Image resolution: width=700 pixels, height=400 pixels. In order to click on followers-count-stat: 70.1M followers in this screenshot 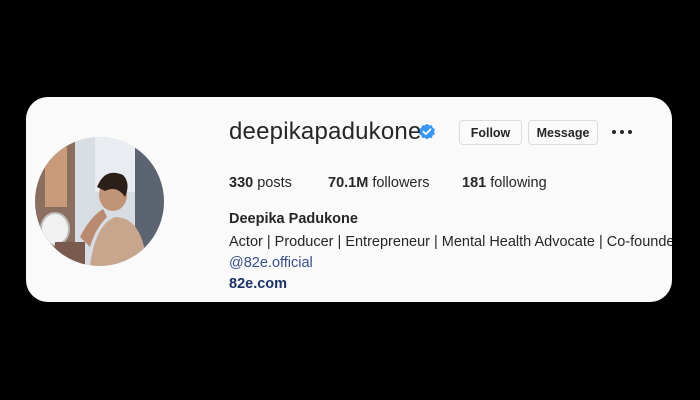, I will do `click(379, 183)`.